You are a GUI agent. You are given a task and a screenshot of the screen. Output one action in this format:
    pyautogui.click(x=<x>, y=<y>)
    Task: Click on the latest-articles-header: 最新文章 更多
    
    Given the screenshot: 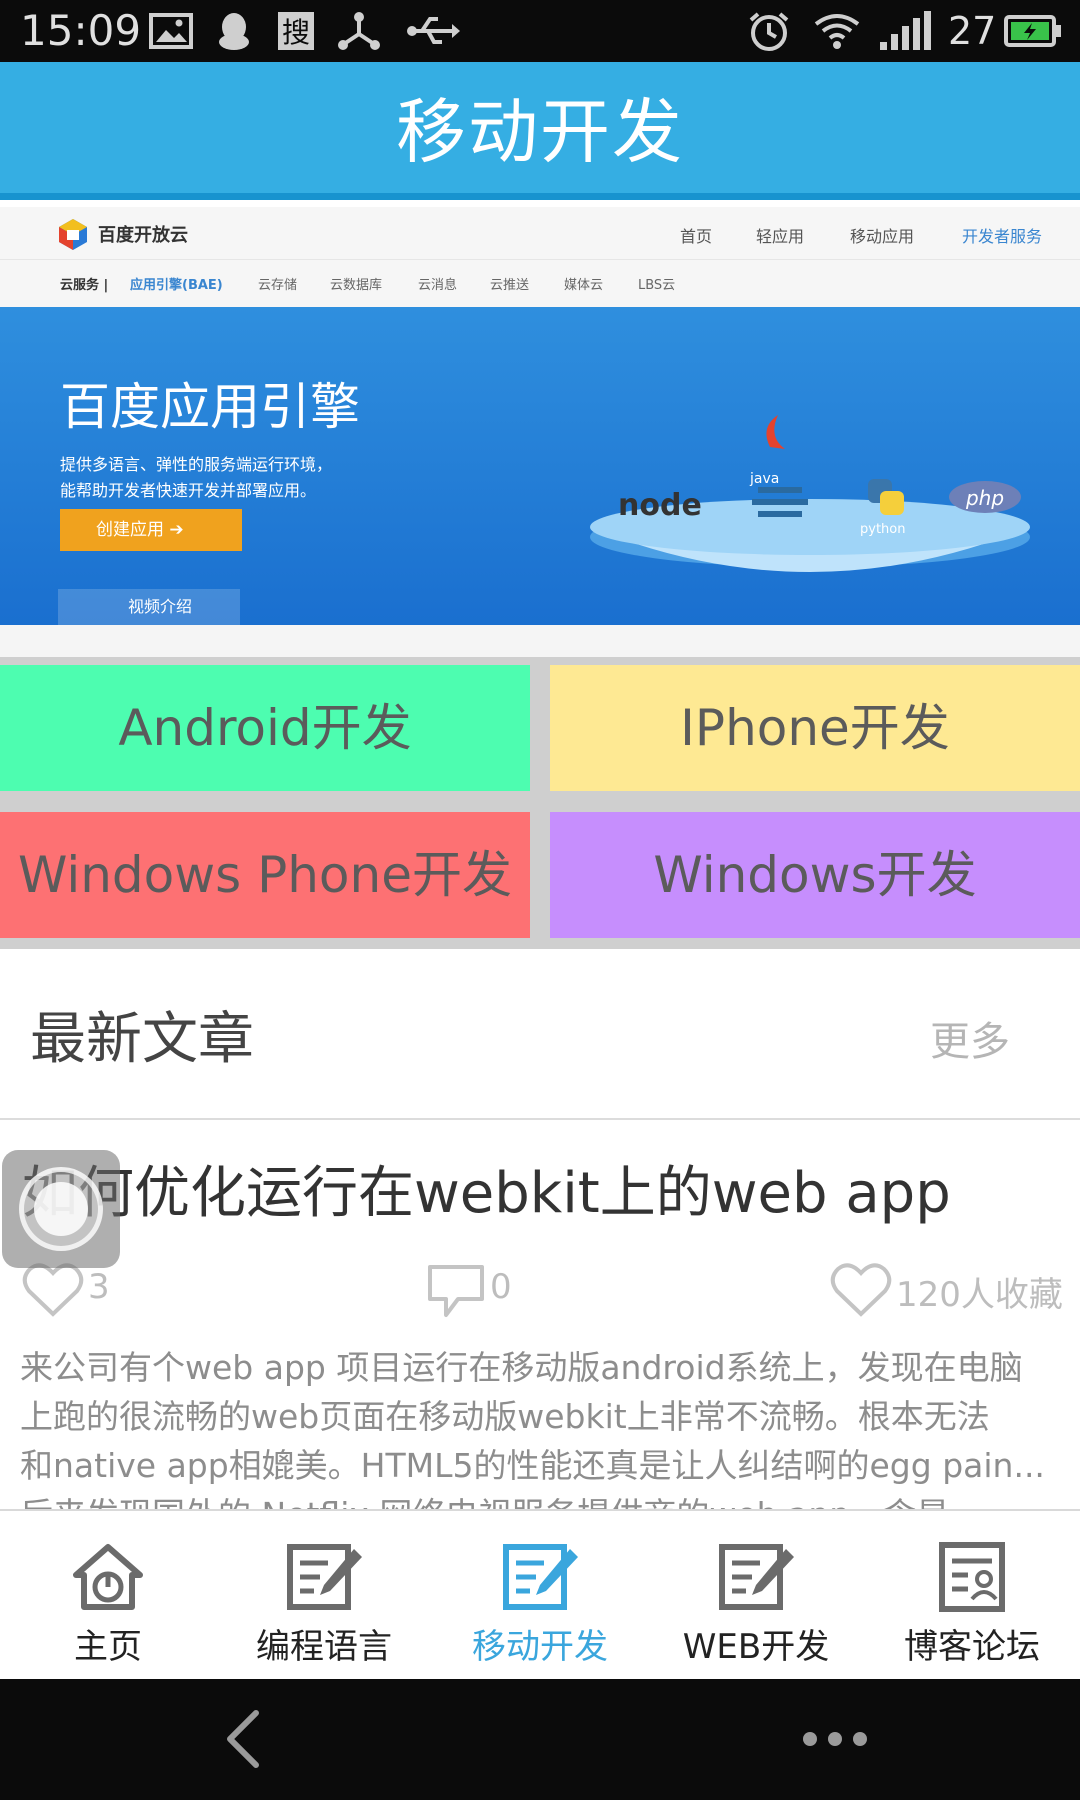 What is the action you would take?
    pyautogui.click(x=540, y=1034)
    